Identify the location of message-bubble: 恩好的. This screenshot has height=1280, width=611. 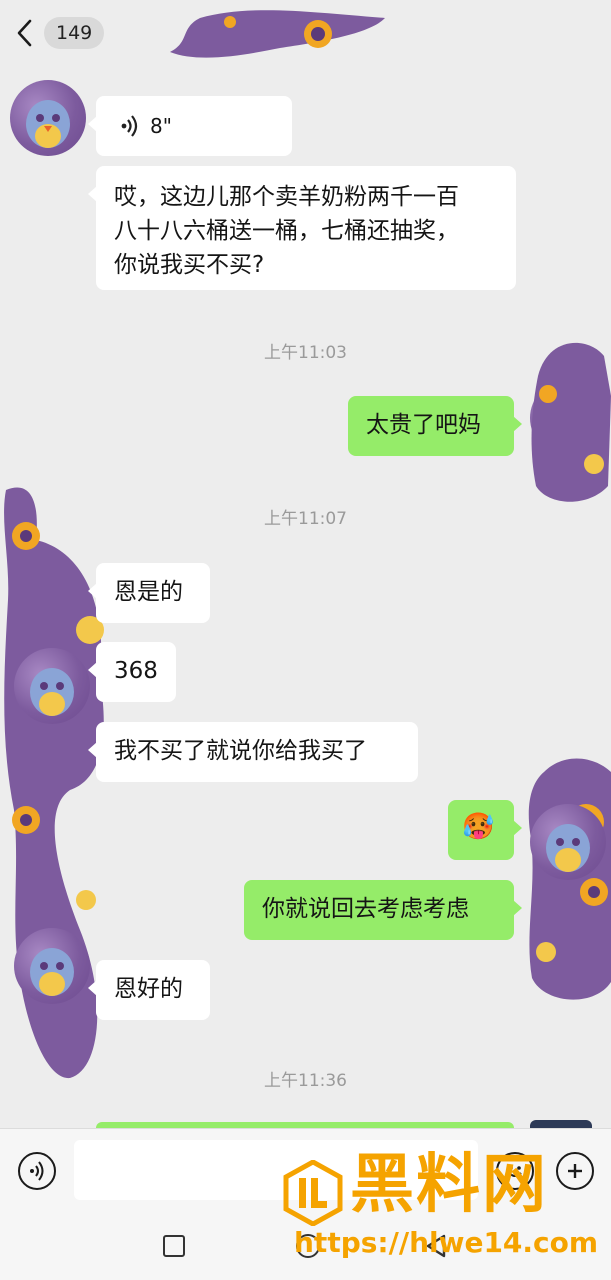
(149, 990).